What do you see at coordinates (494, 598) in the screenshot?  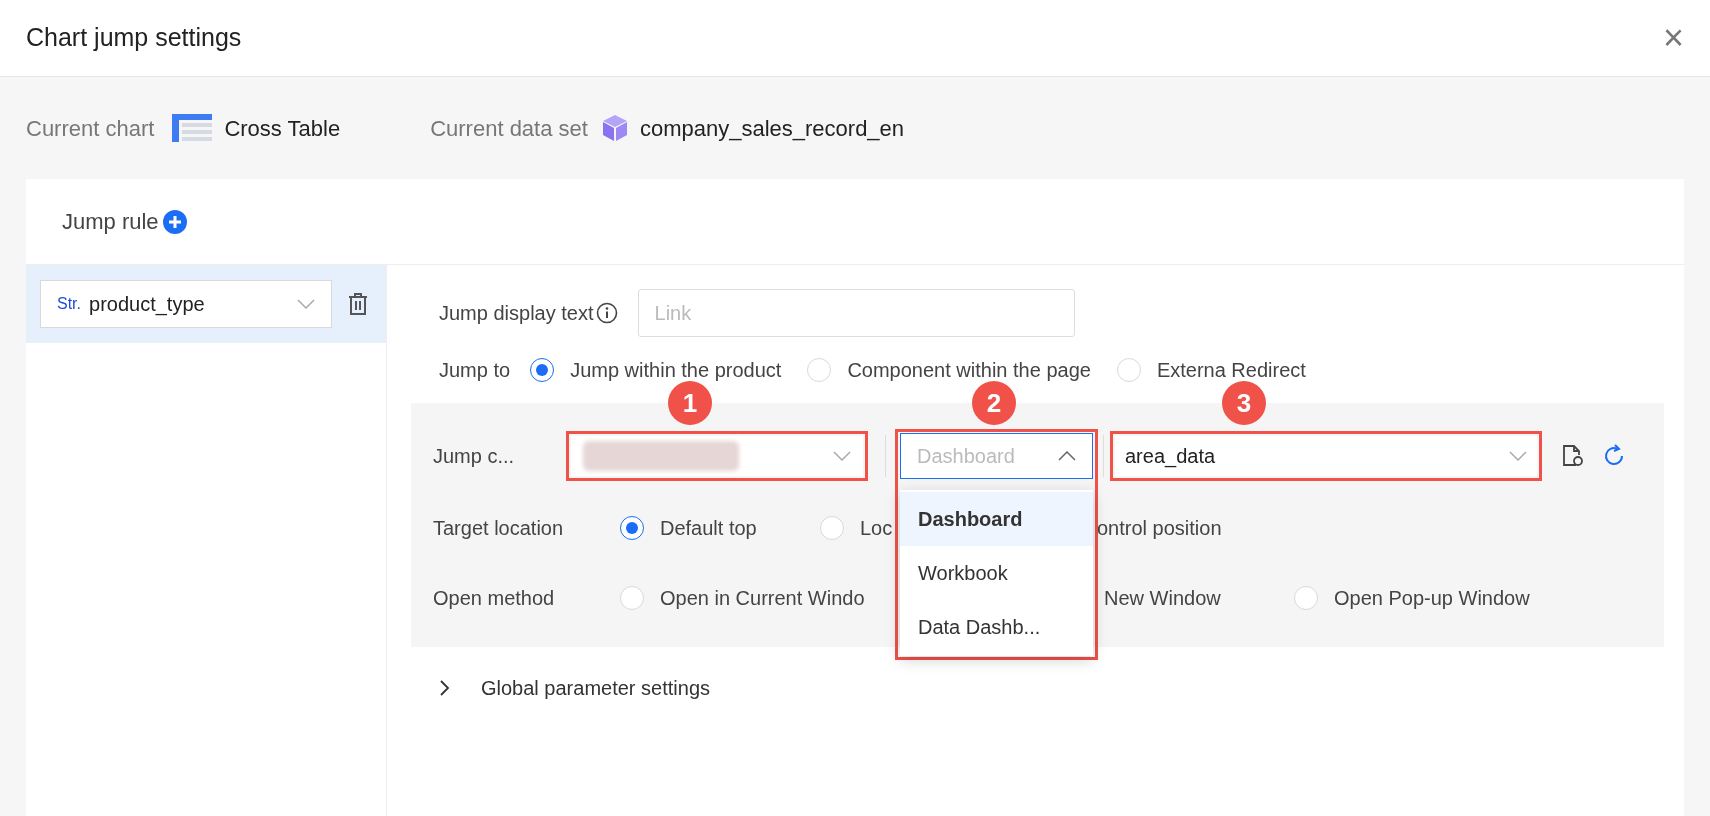 I see `field-label: Open method` at bounding box center [494, 598].